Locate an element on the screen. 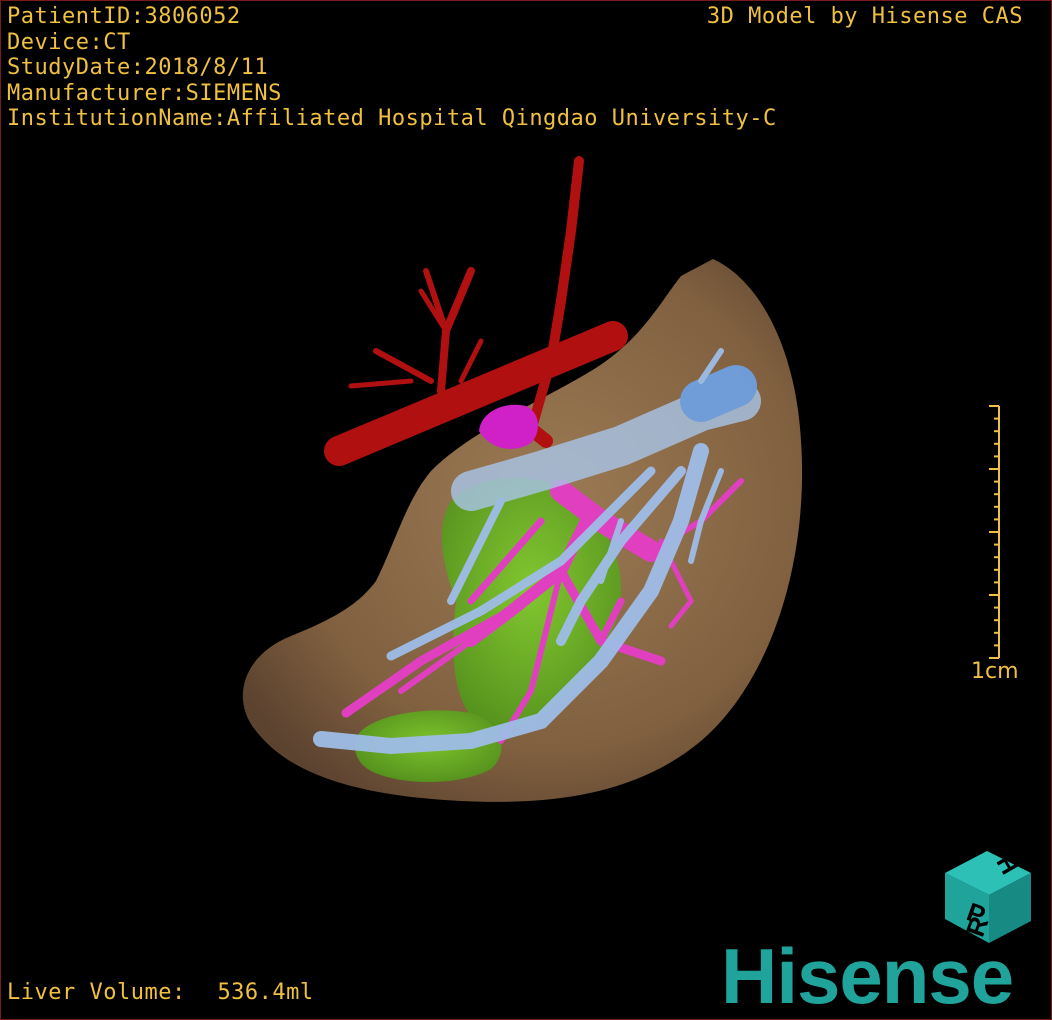 This screenshot has width=1052, height=1020. device: Device:CT is located at coordinates (69, 42).